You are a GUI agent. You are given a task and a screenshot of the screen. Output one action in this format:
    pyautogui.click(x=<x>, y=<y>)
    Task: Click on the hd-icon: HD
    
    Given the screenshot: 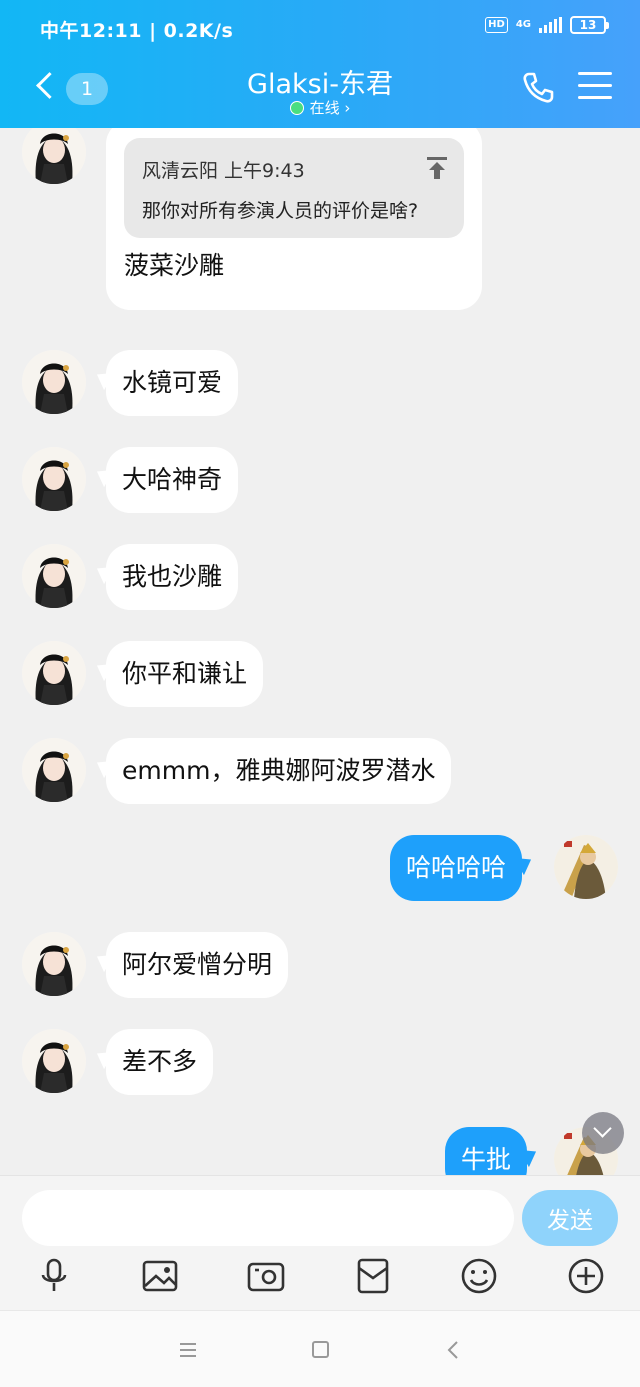 What is the action you would take?
    pyautogui.click(x=496, y=25)
    